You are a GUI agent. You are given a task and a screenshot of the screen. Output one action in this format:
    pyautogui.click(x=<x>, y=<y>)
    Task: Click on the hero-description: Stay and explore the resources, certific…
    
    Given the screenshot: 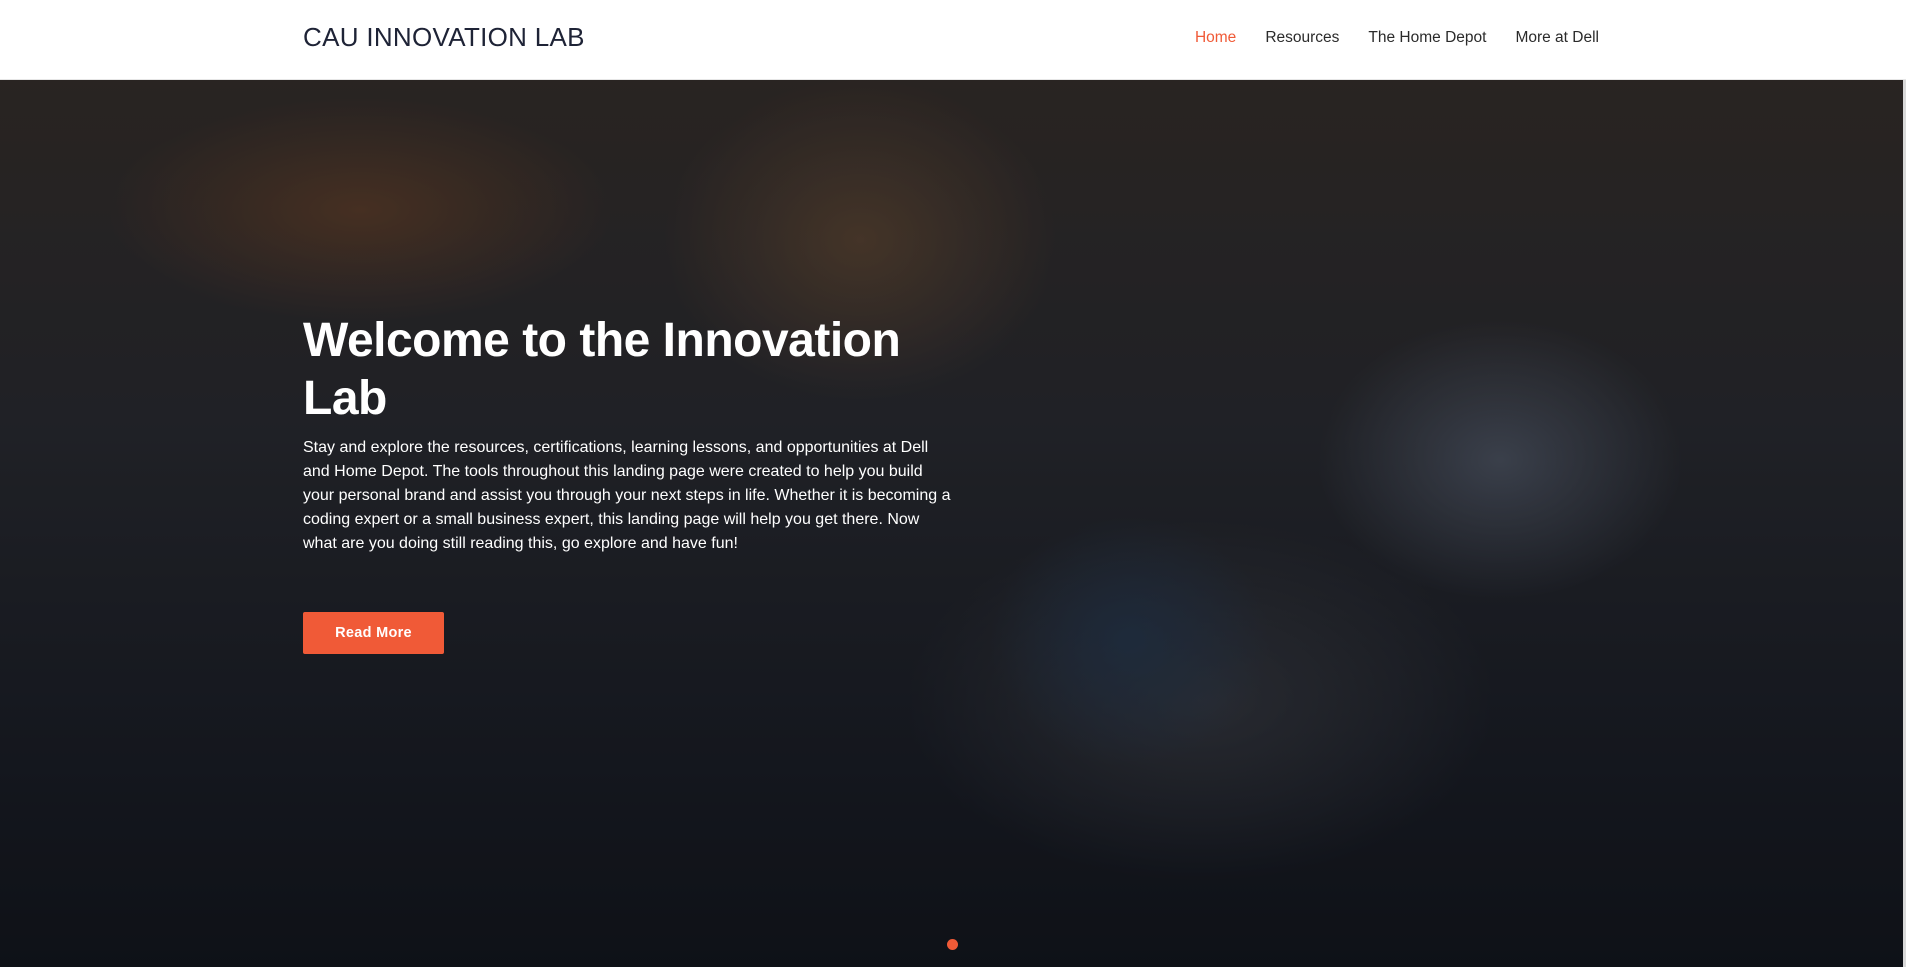 What is the action you would take?
    pyautogui.click(x=627, y=495)
    